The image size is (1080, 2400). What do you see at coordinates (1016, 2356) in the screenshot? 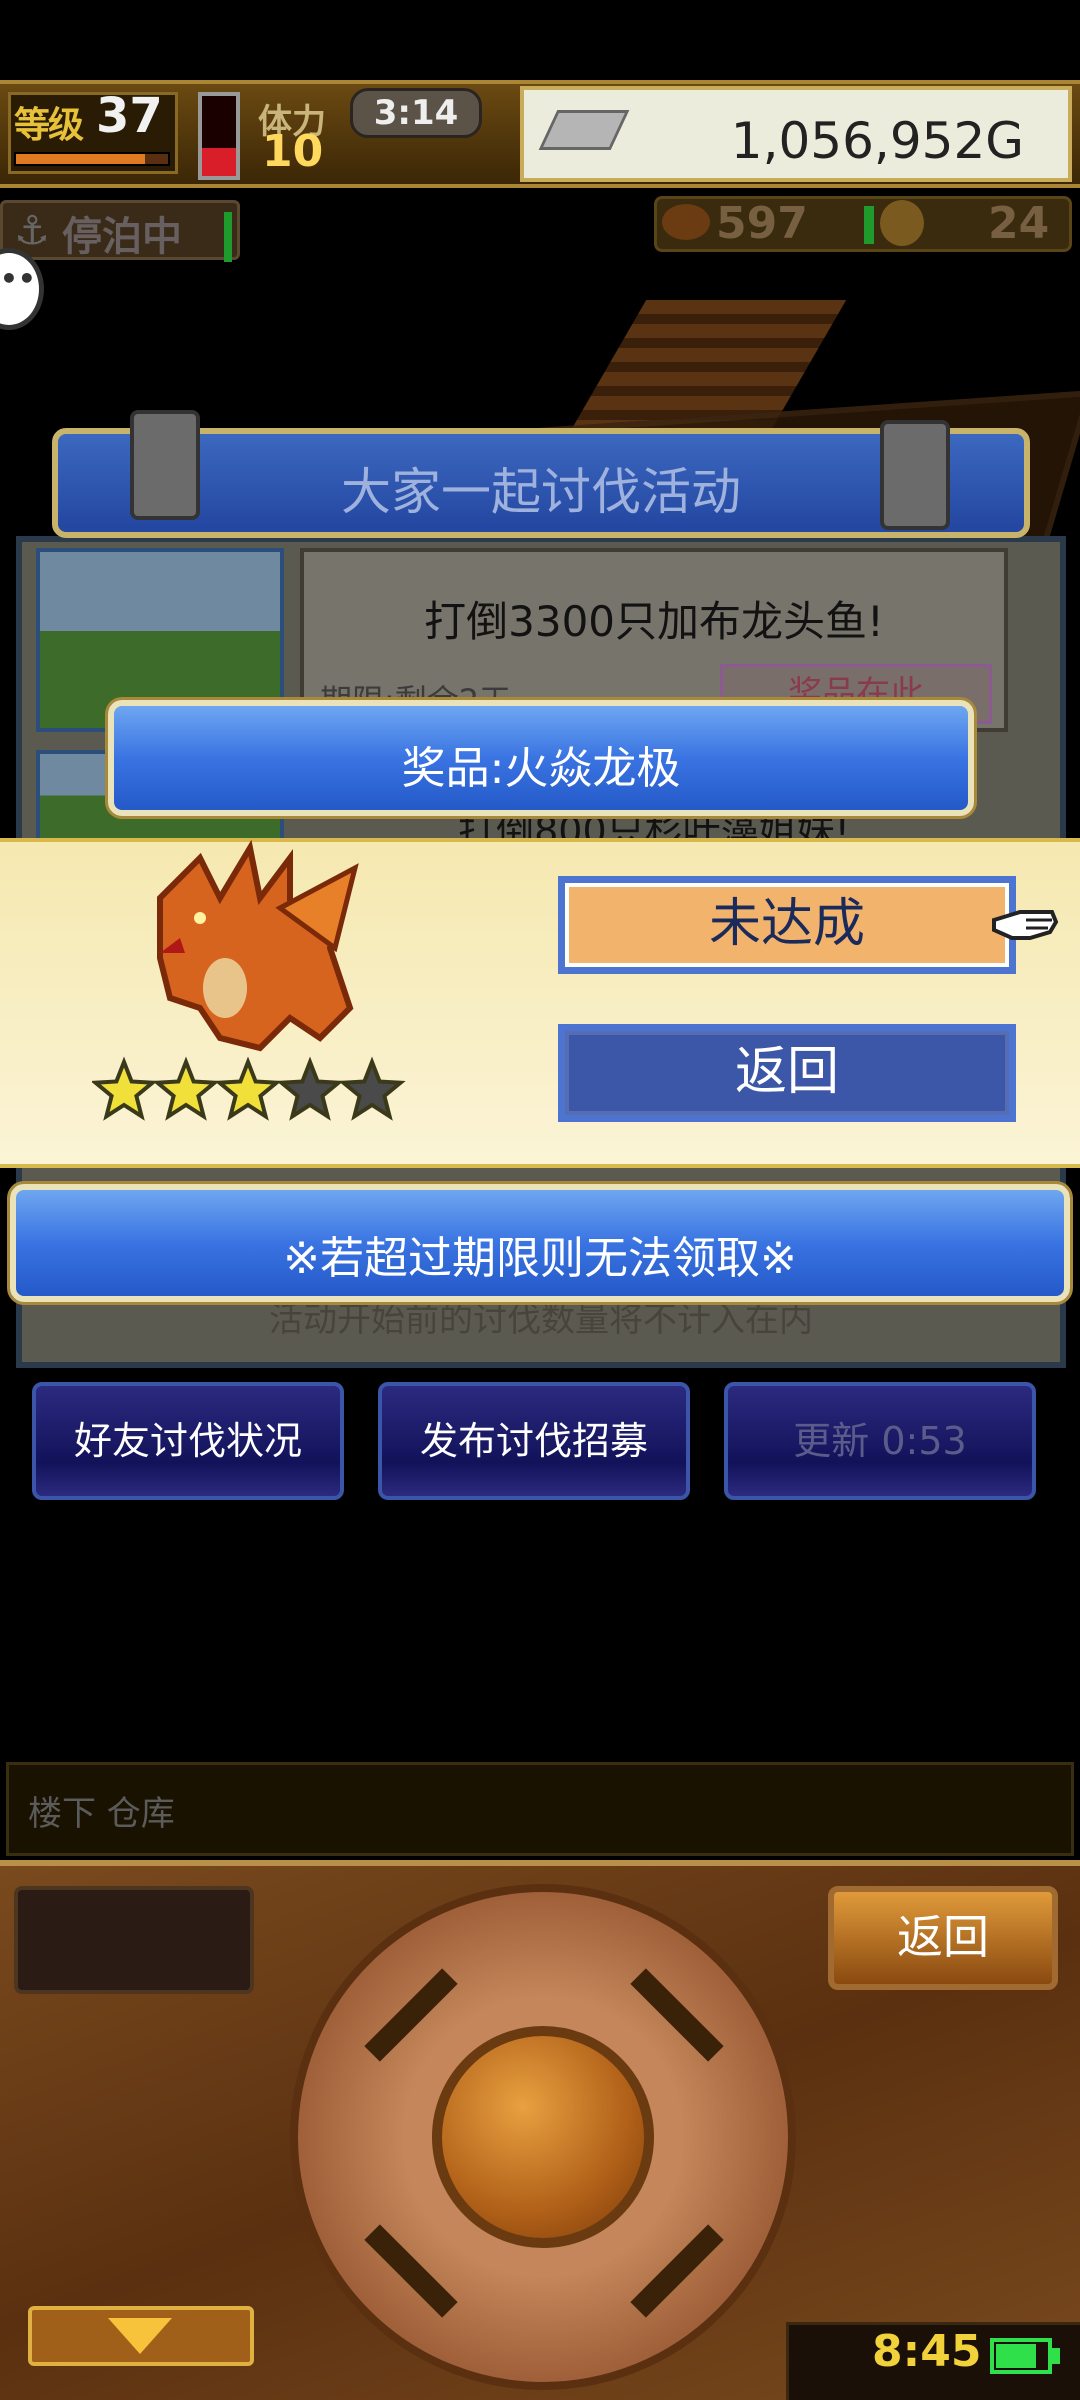
I see `battery-level` at bounding box center [1016, 2356].